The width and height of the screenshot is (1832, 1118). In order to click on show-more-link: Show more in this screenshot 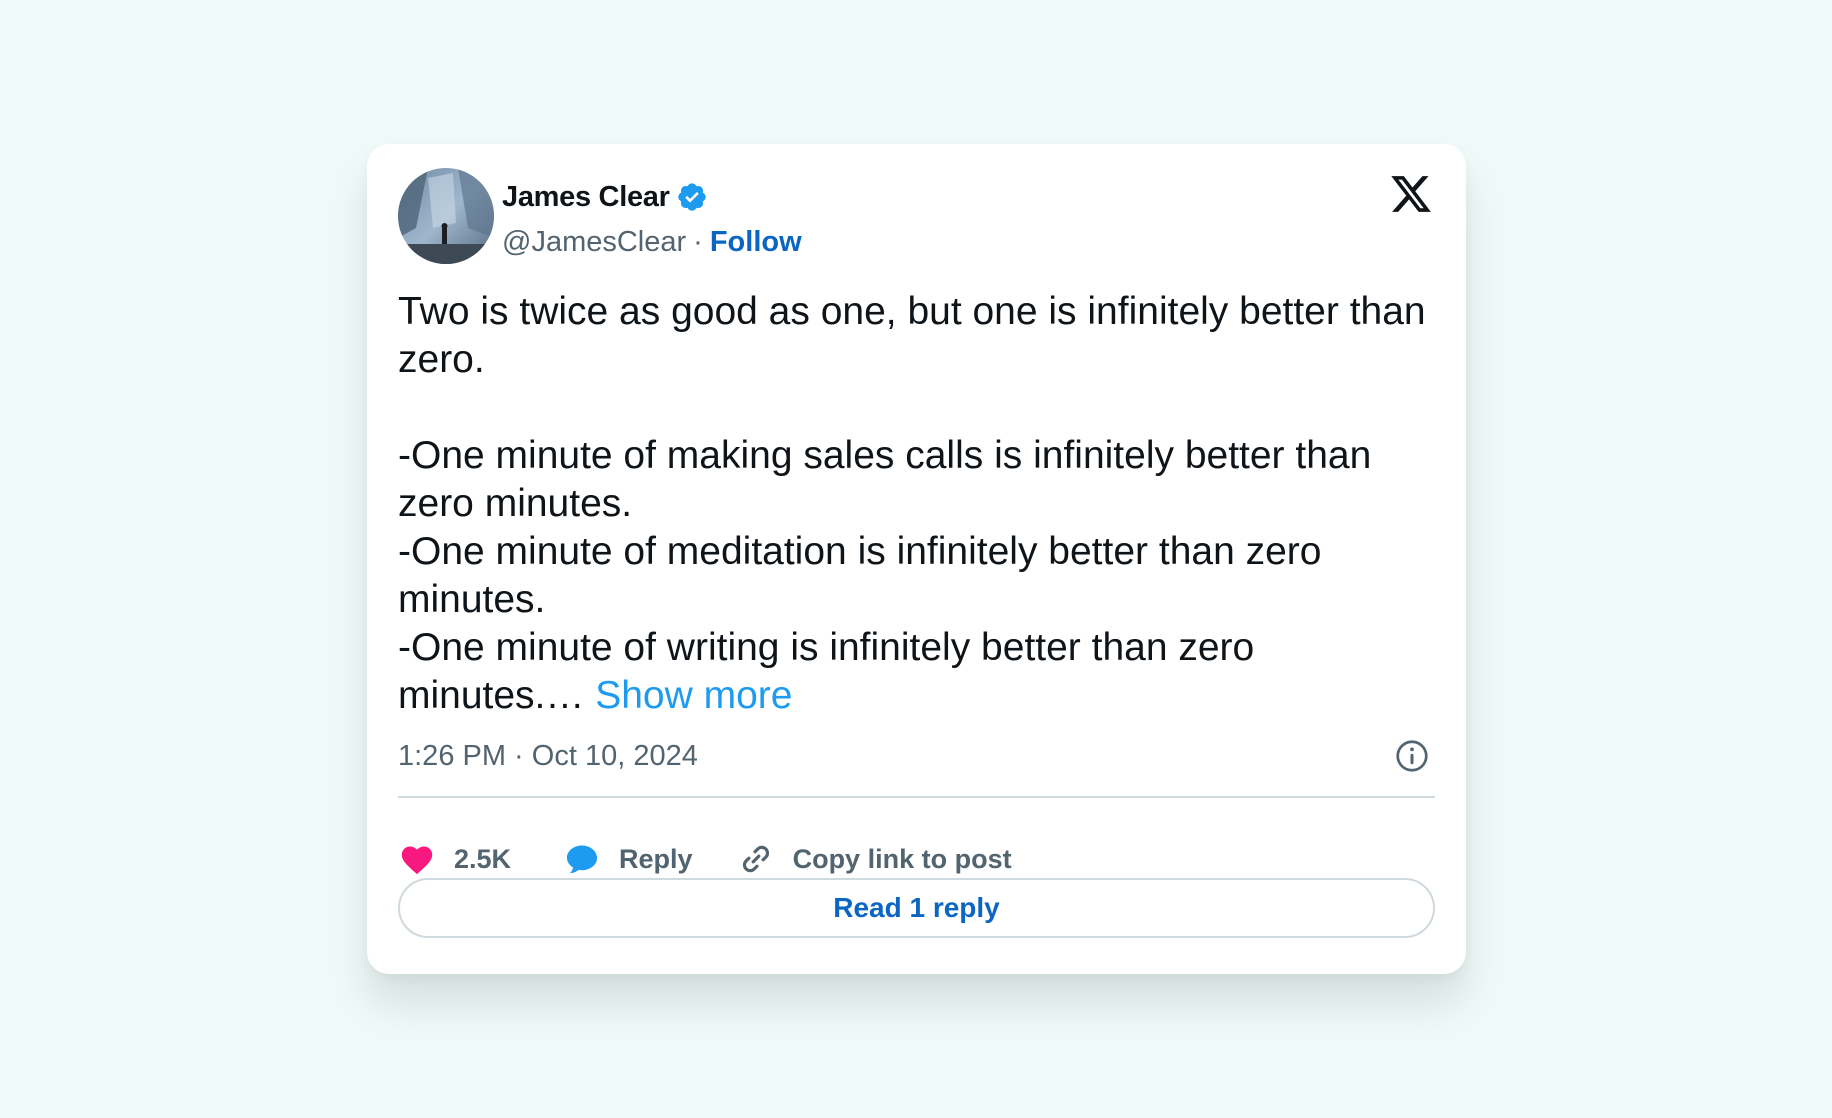, I will do `click(693, 695)`.